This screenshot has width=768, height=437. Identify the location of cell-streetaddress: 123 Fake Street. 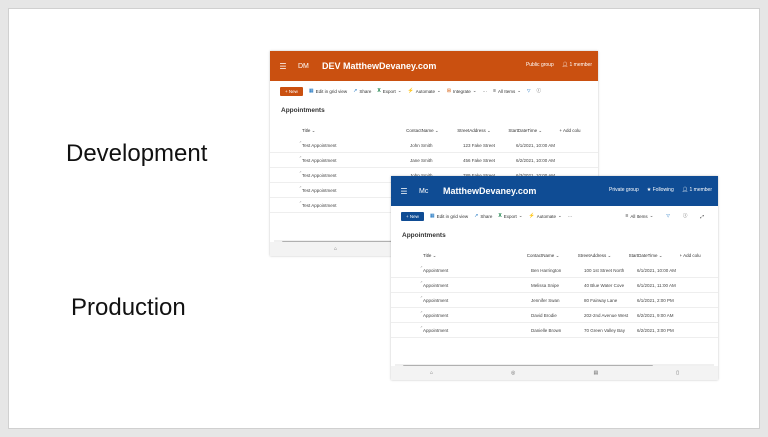
(479, 145).